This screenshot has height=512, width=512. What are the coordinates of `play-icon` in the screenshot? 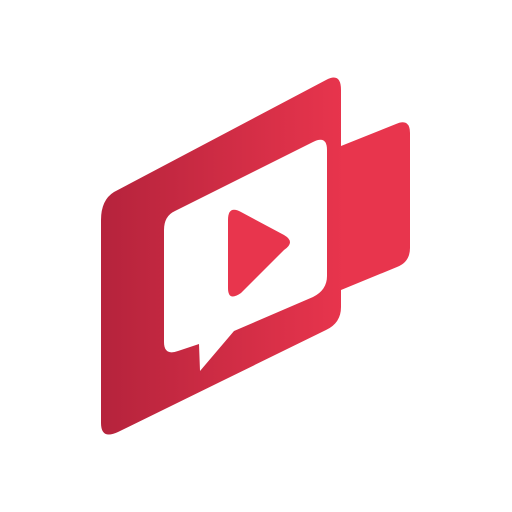 It's located at (259, 253).